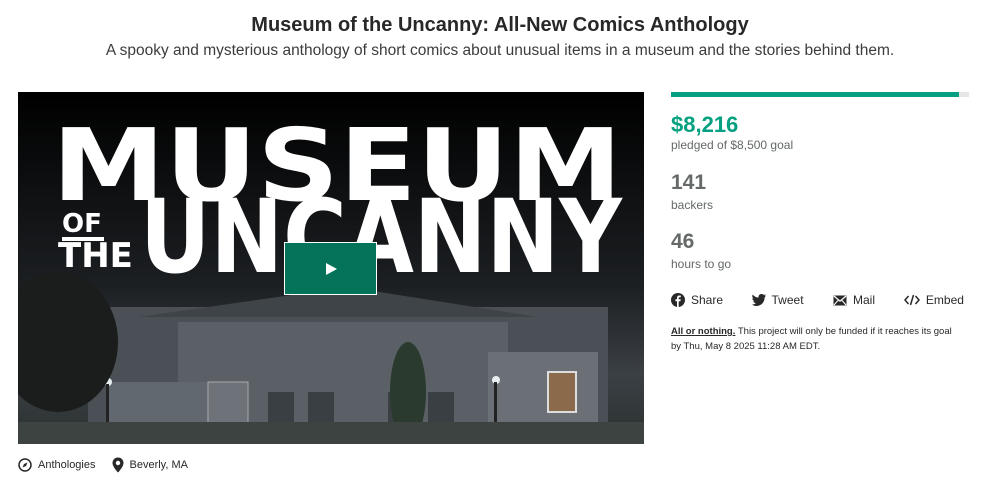 The width and height of the screenshot is (1000, 481). What do you see at coordinates (911, 300) in the screenshot?
I see `embed-icon` at bounding box center [911, 300].